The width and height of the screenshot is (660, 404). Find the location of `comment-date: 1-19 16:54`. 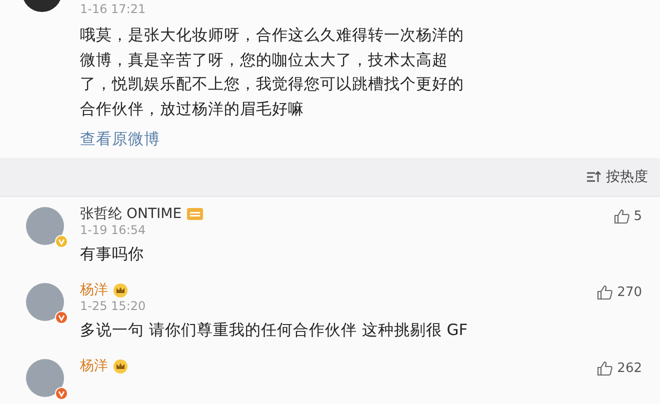

comment-date: 1-19 16:54 is located at coordinates (113, 230).